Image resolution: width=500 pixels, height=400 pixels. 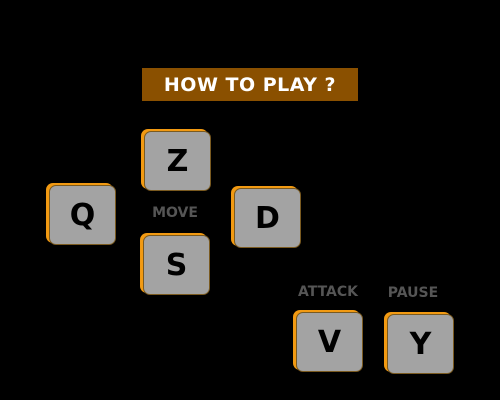 What do you see at coordinates (175, 213) in the screenshot?
I see `move-label: MOVE` at bounding box center [175, 213].